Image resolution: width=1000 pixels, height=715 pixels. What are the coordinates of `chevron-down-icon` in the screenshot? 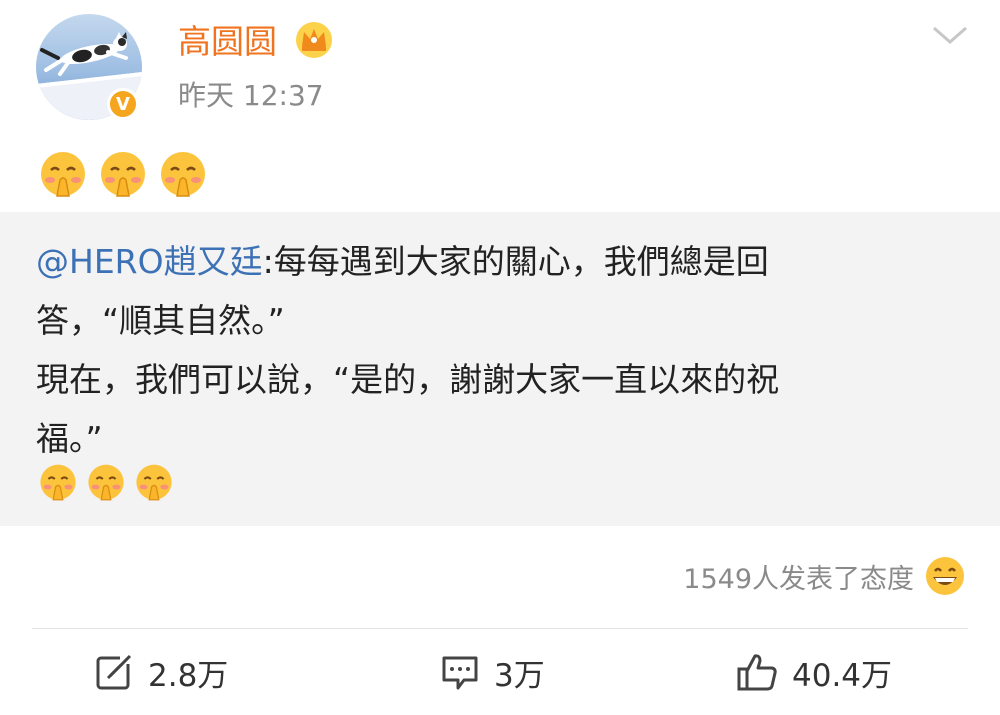 It's located at (950, 35).